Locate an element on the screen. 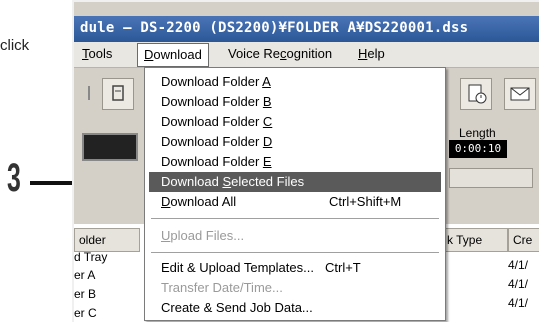  menu-tools: Tools is located at coordinates (97, 55).